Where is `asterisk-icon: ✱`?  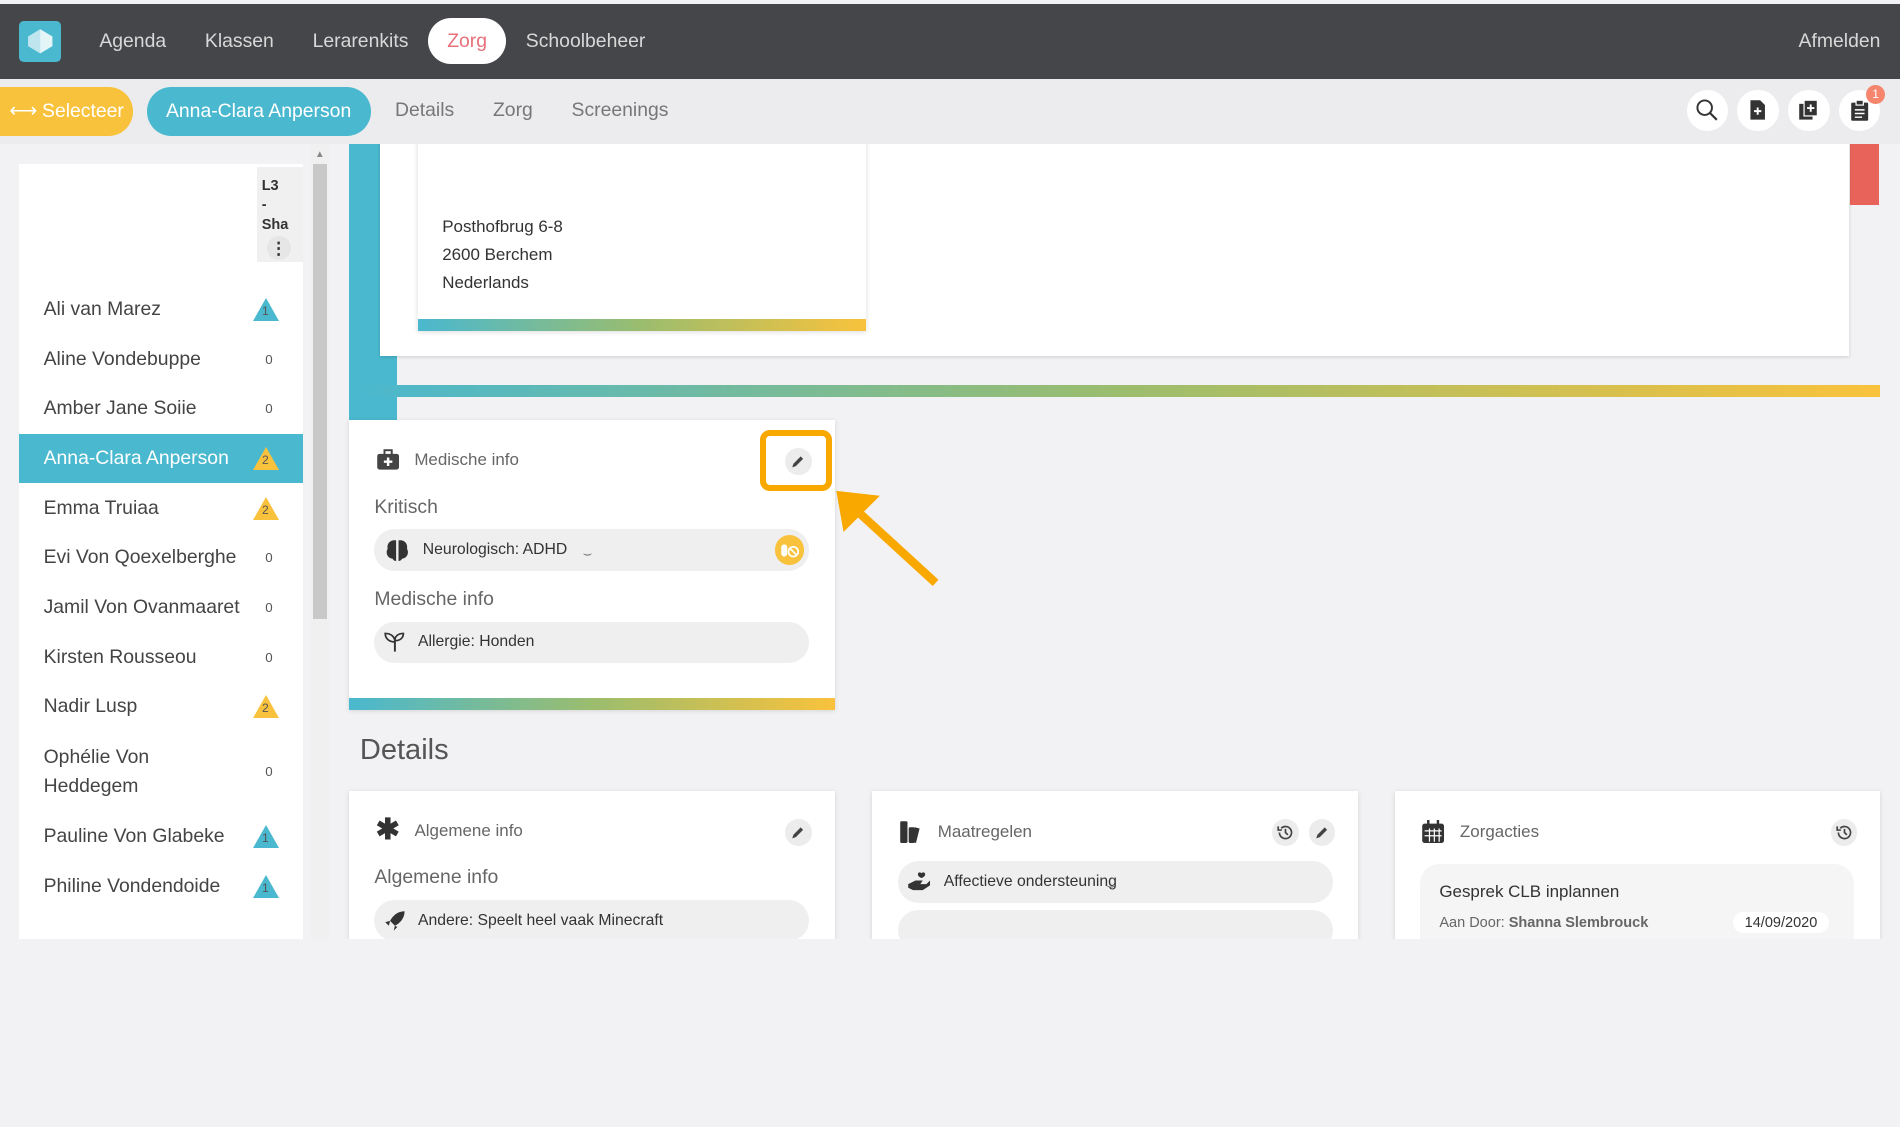
asterisk-icon: ✱ is located at coordinates (387, 830).